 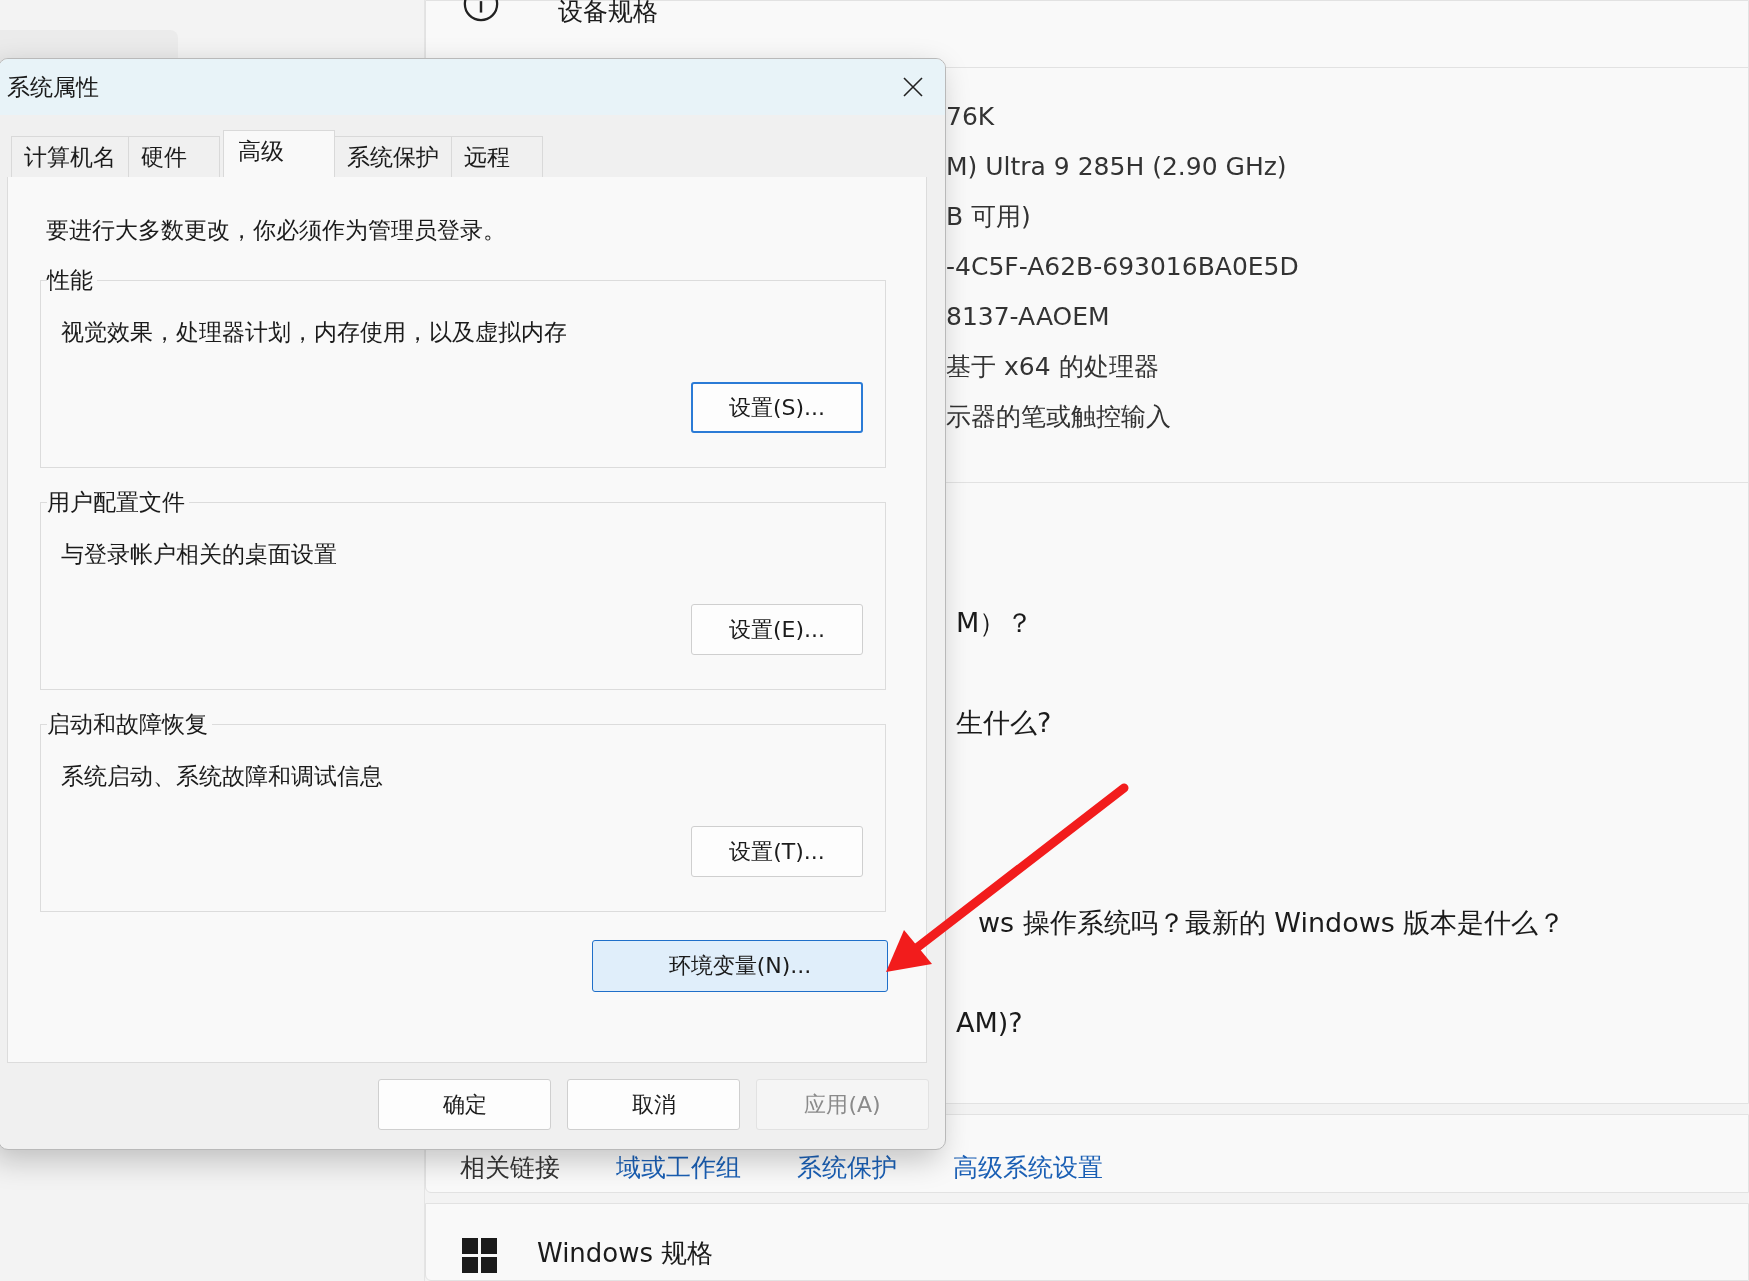 I want to click on window-title: 系统属性, so click(x=53, y=87).